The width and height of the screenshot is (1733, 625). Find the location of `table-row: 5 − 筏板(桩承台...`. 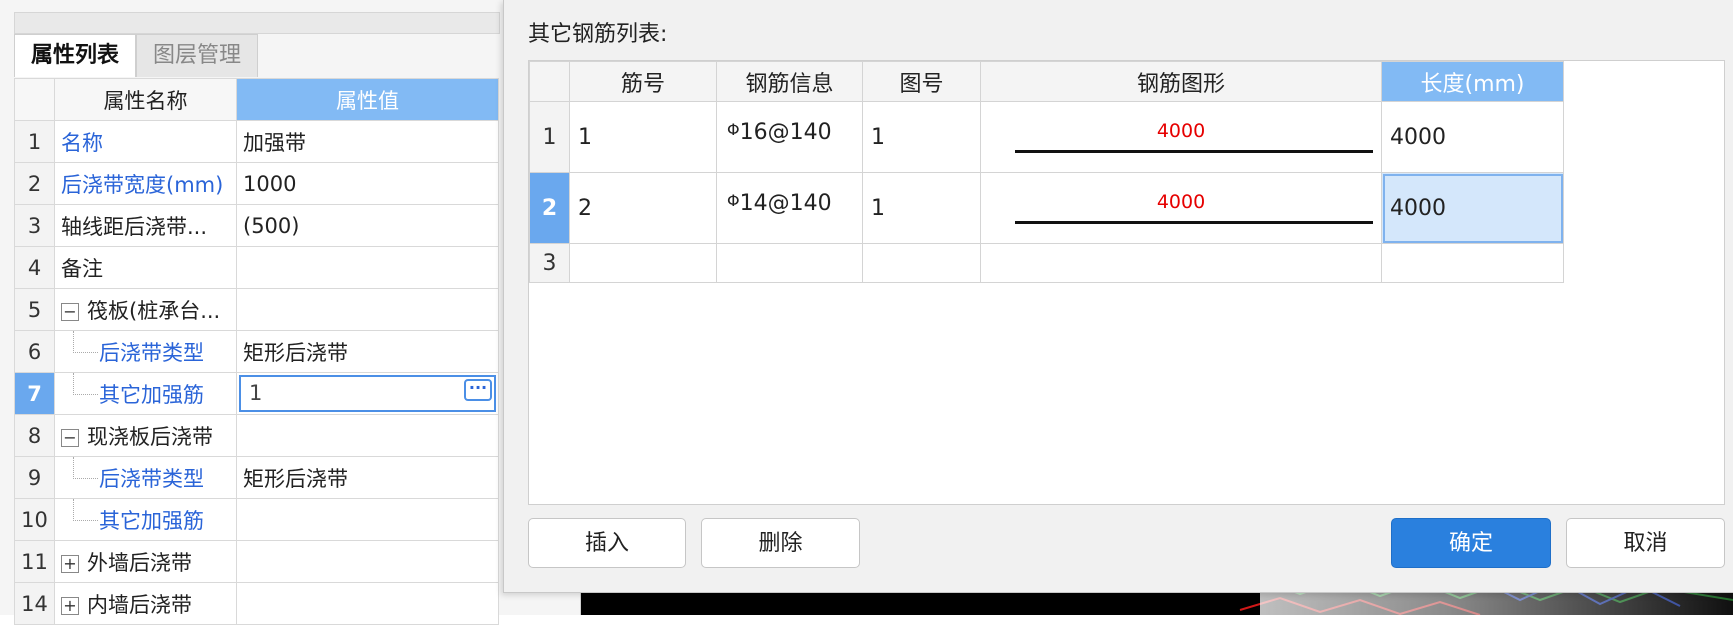

table-row: 5 − 筏板(桩承台... is located at coordinates (256, 309).